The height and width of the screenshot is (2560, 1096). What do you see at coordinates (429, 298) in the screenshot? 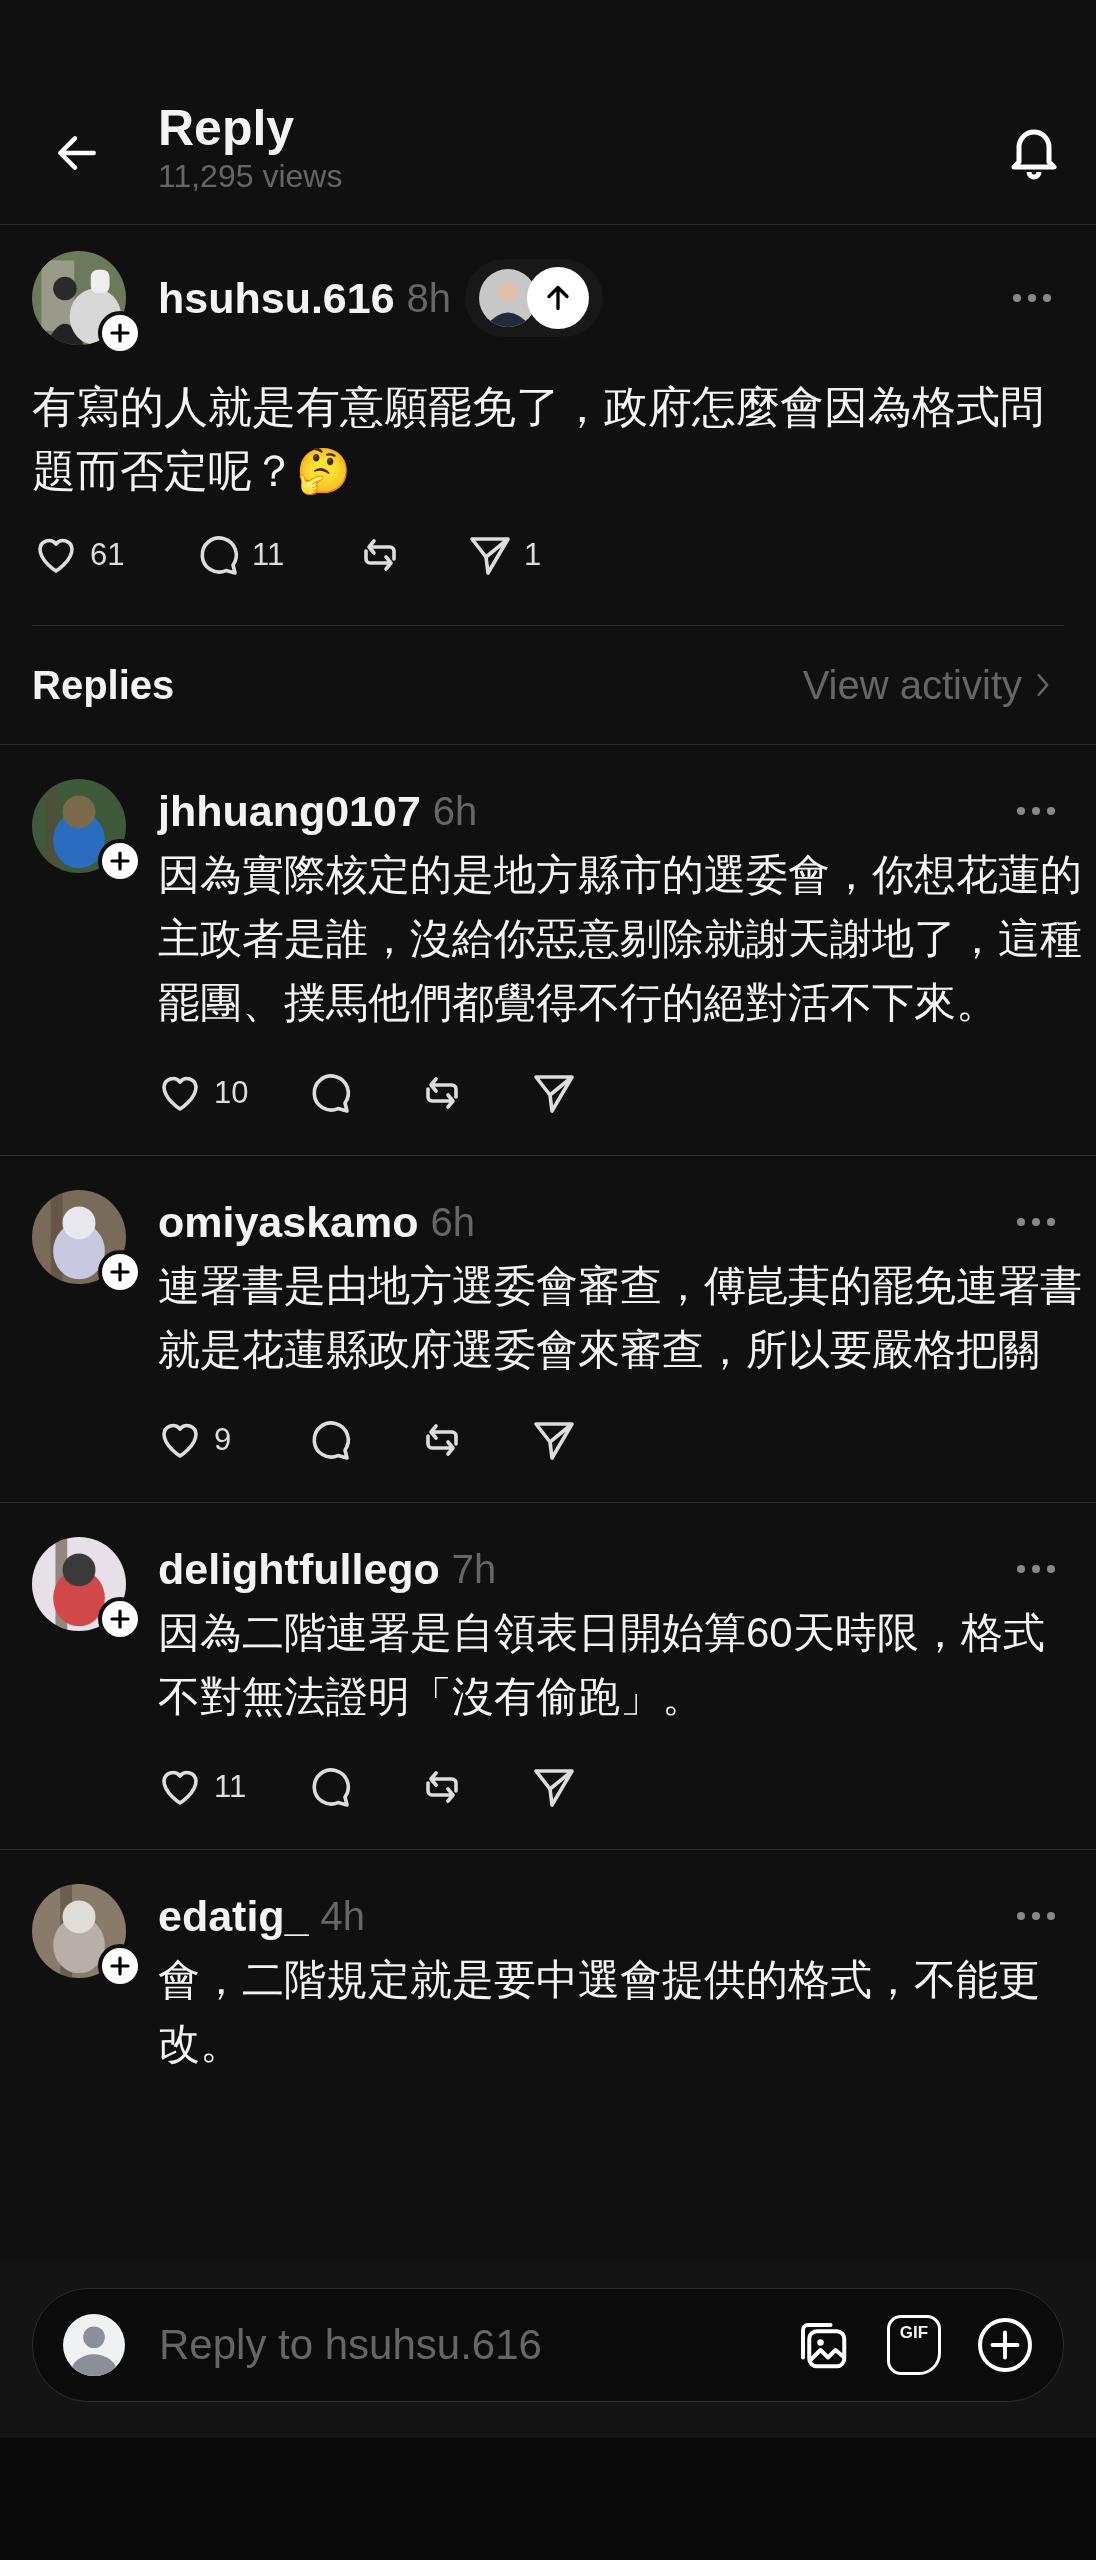
I see `post-time: 8h` at bounding box center [429, 298].